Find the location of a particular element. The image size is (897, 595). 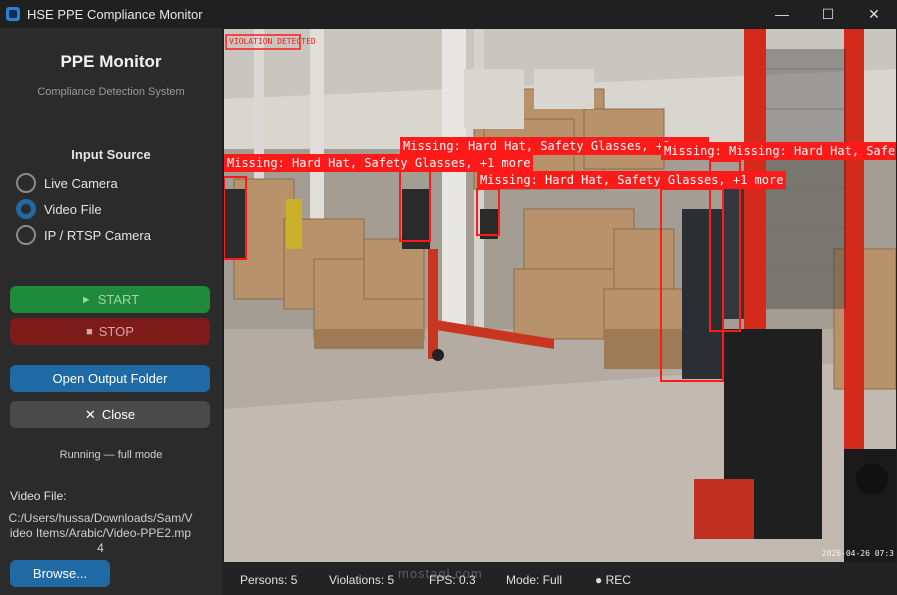

open-folder-label: Open Output Folder is located at coordinates (110, 378).